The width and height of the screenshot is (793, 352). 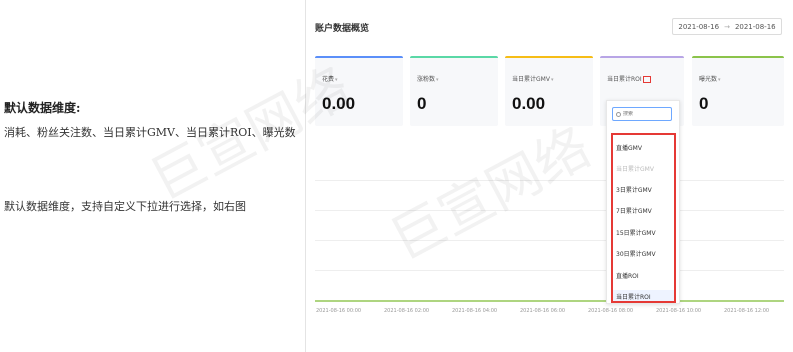 What do you see at coordinates (679, 311) in the screenshot?
I see `x-tick-label: 2021-08-16 10:00` at bounding box center [679, 311].